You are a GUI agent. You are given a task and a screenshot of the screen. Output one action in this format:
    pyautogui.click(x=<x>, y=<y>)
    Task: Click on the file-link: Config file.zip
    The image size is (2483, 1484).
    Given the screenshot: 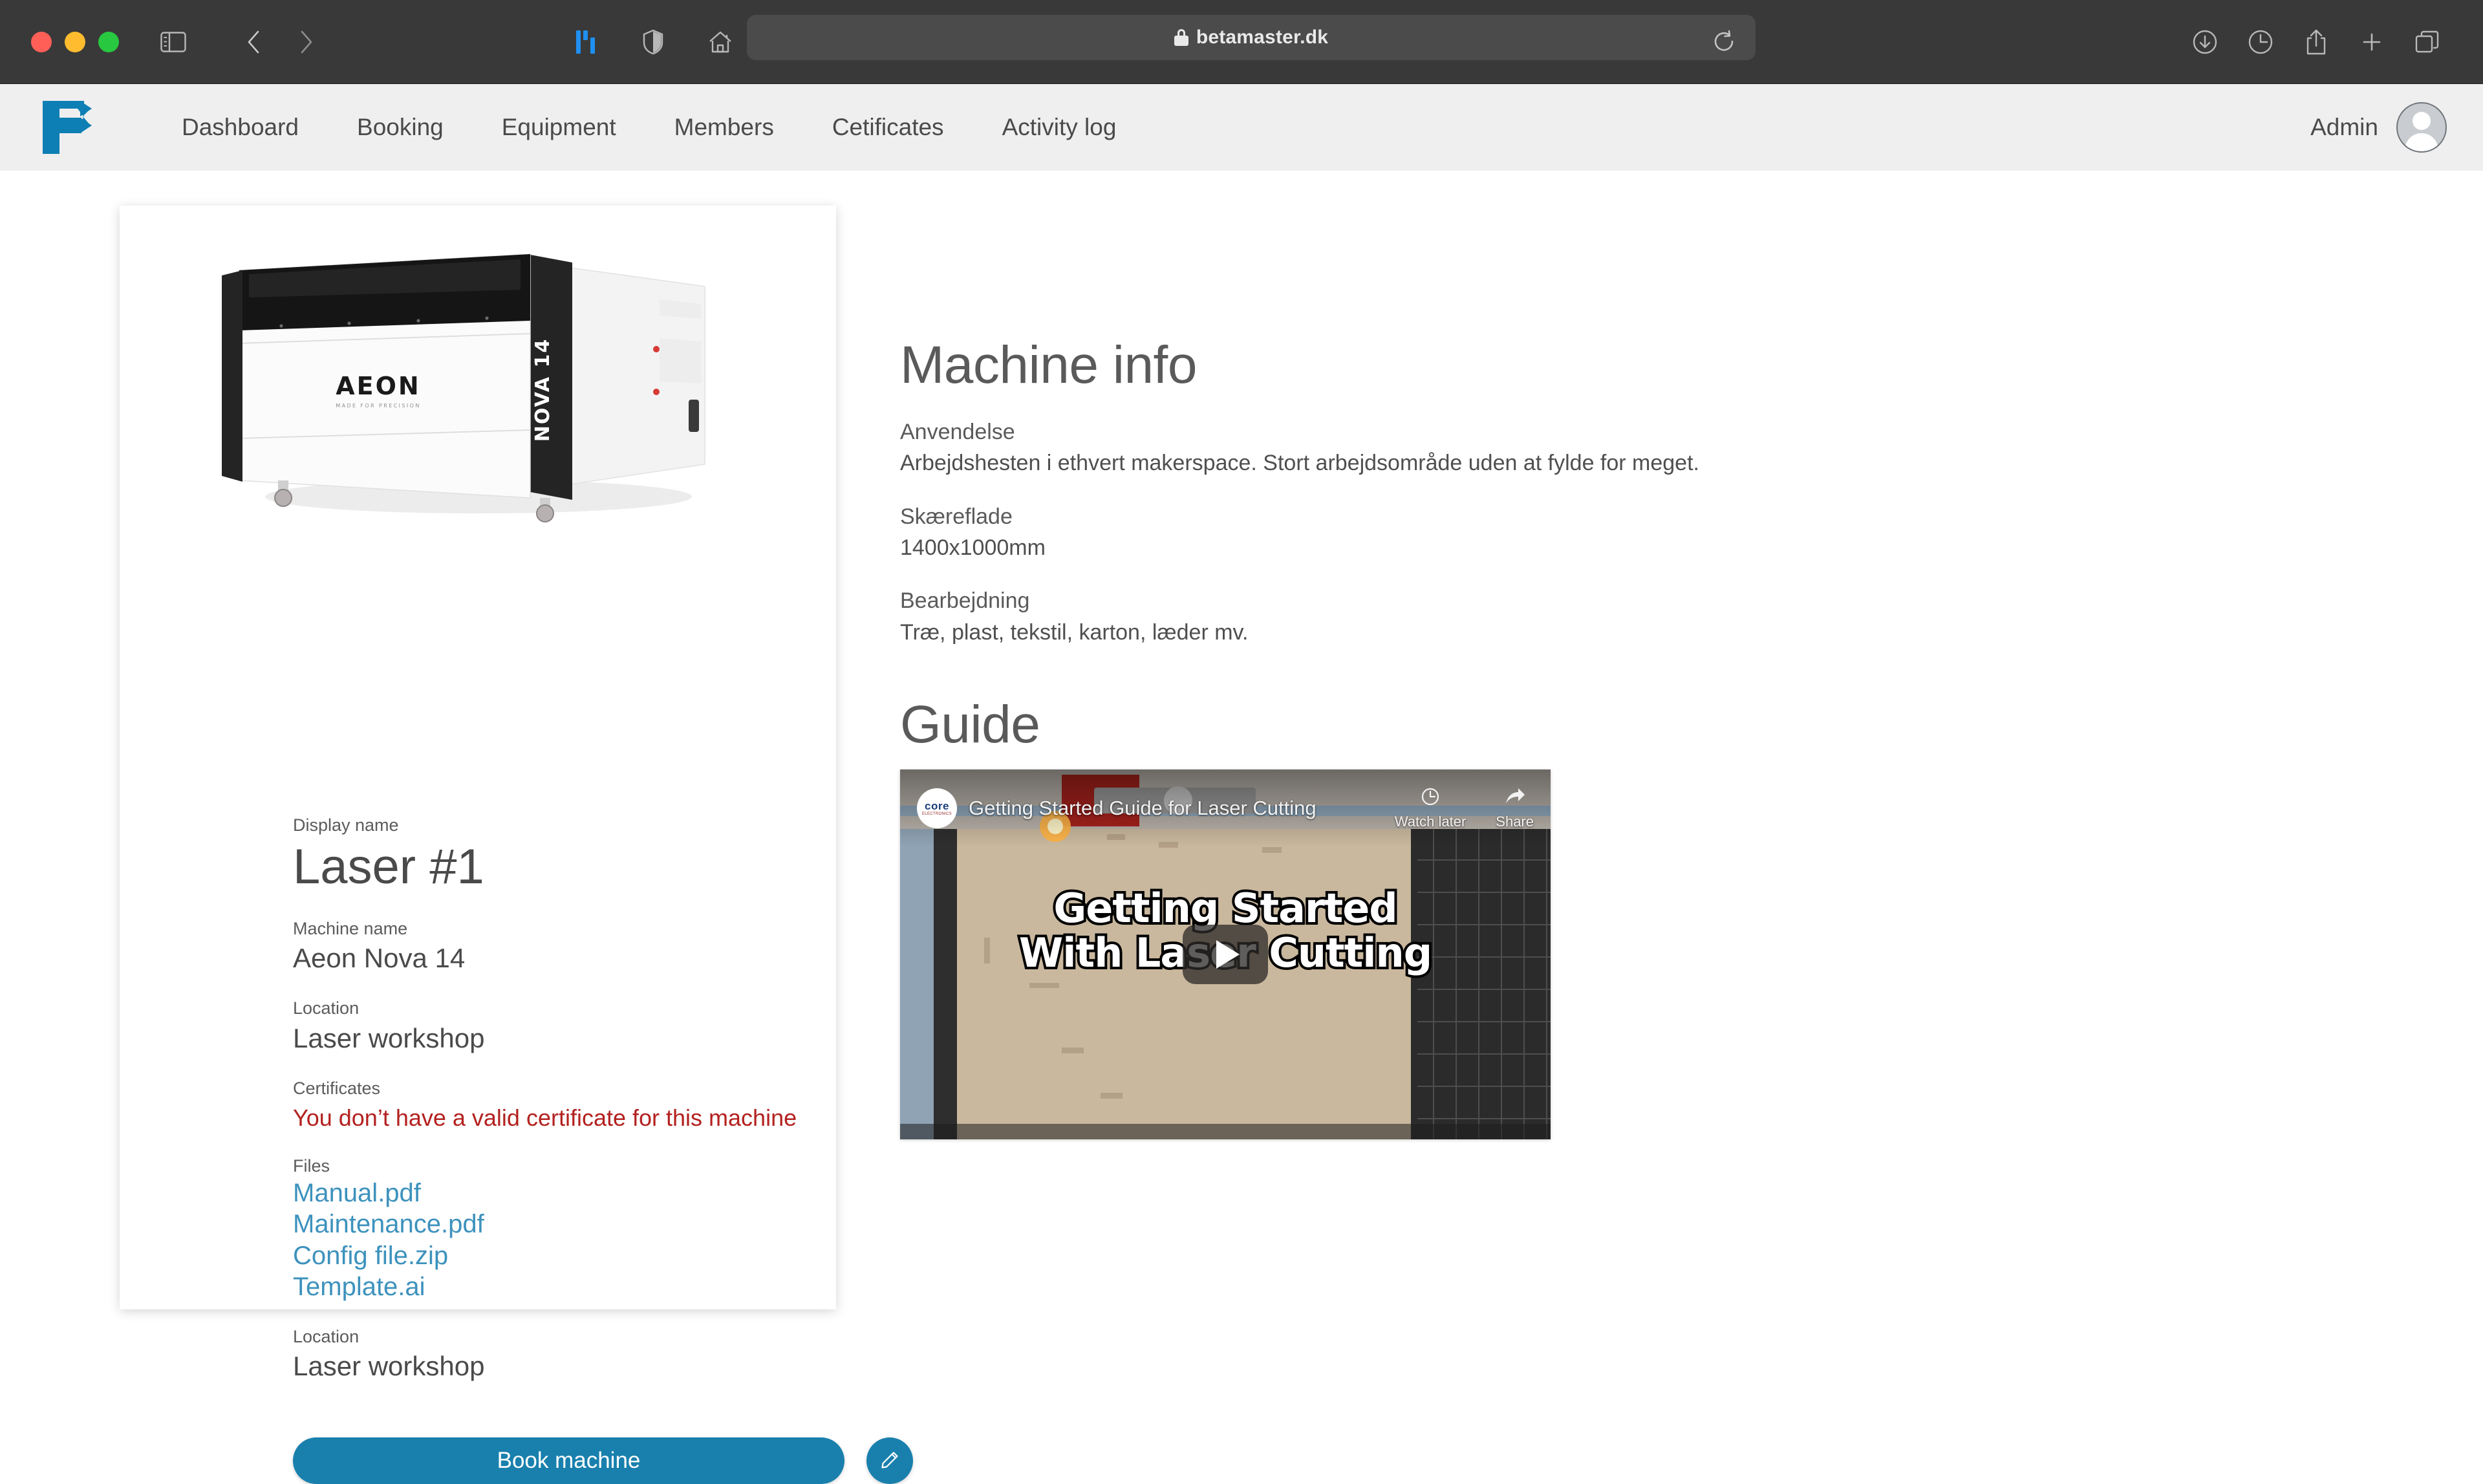 What is the action you would take?
    pyautogui.click(x=558, y=1255)
    